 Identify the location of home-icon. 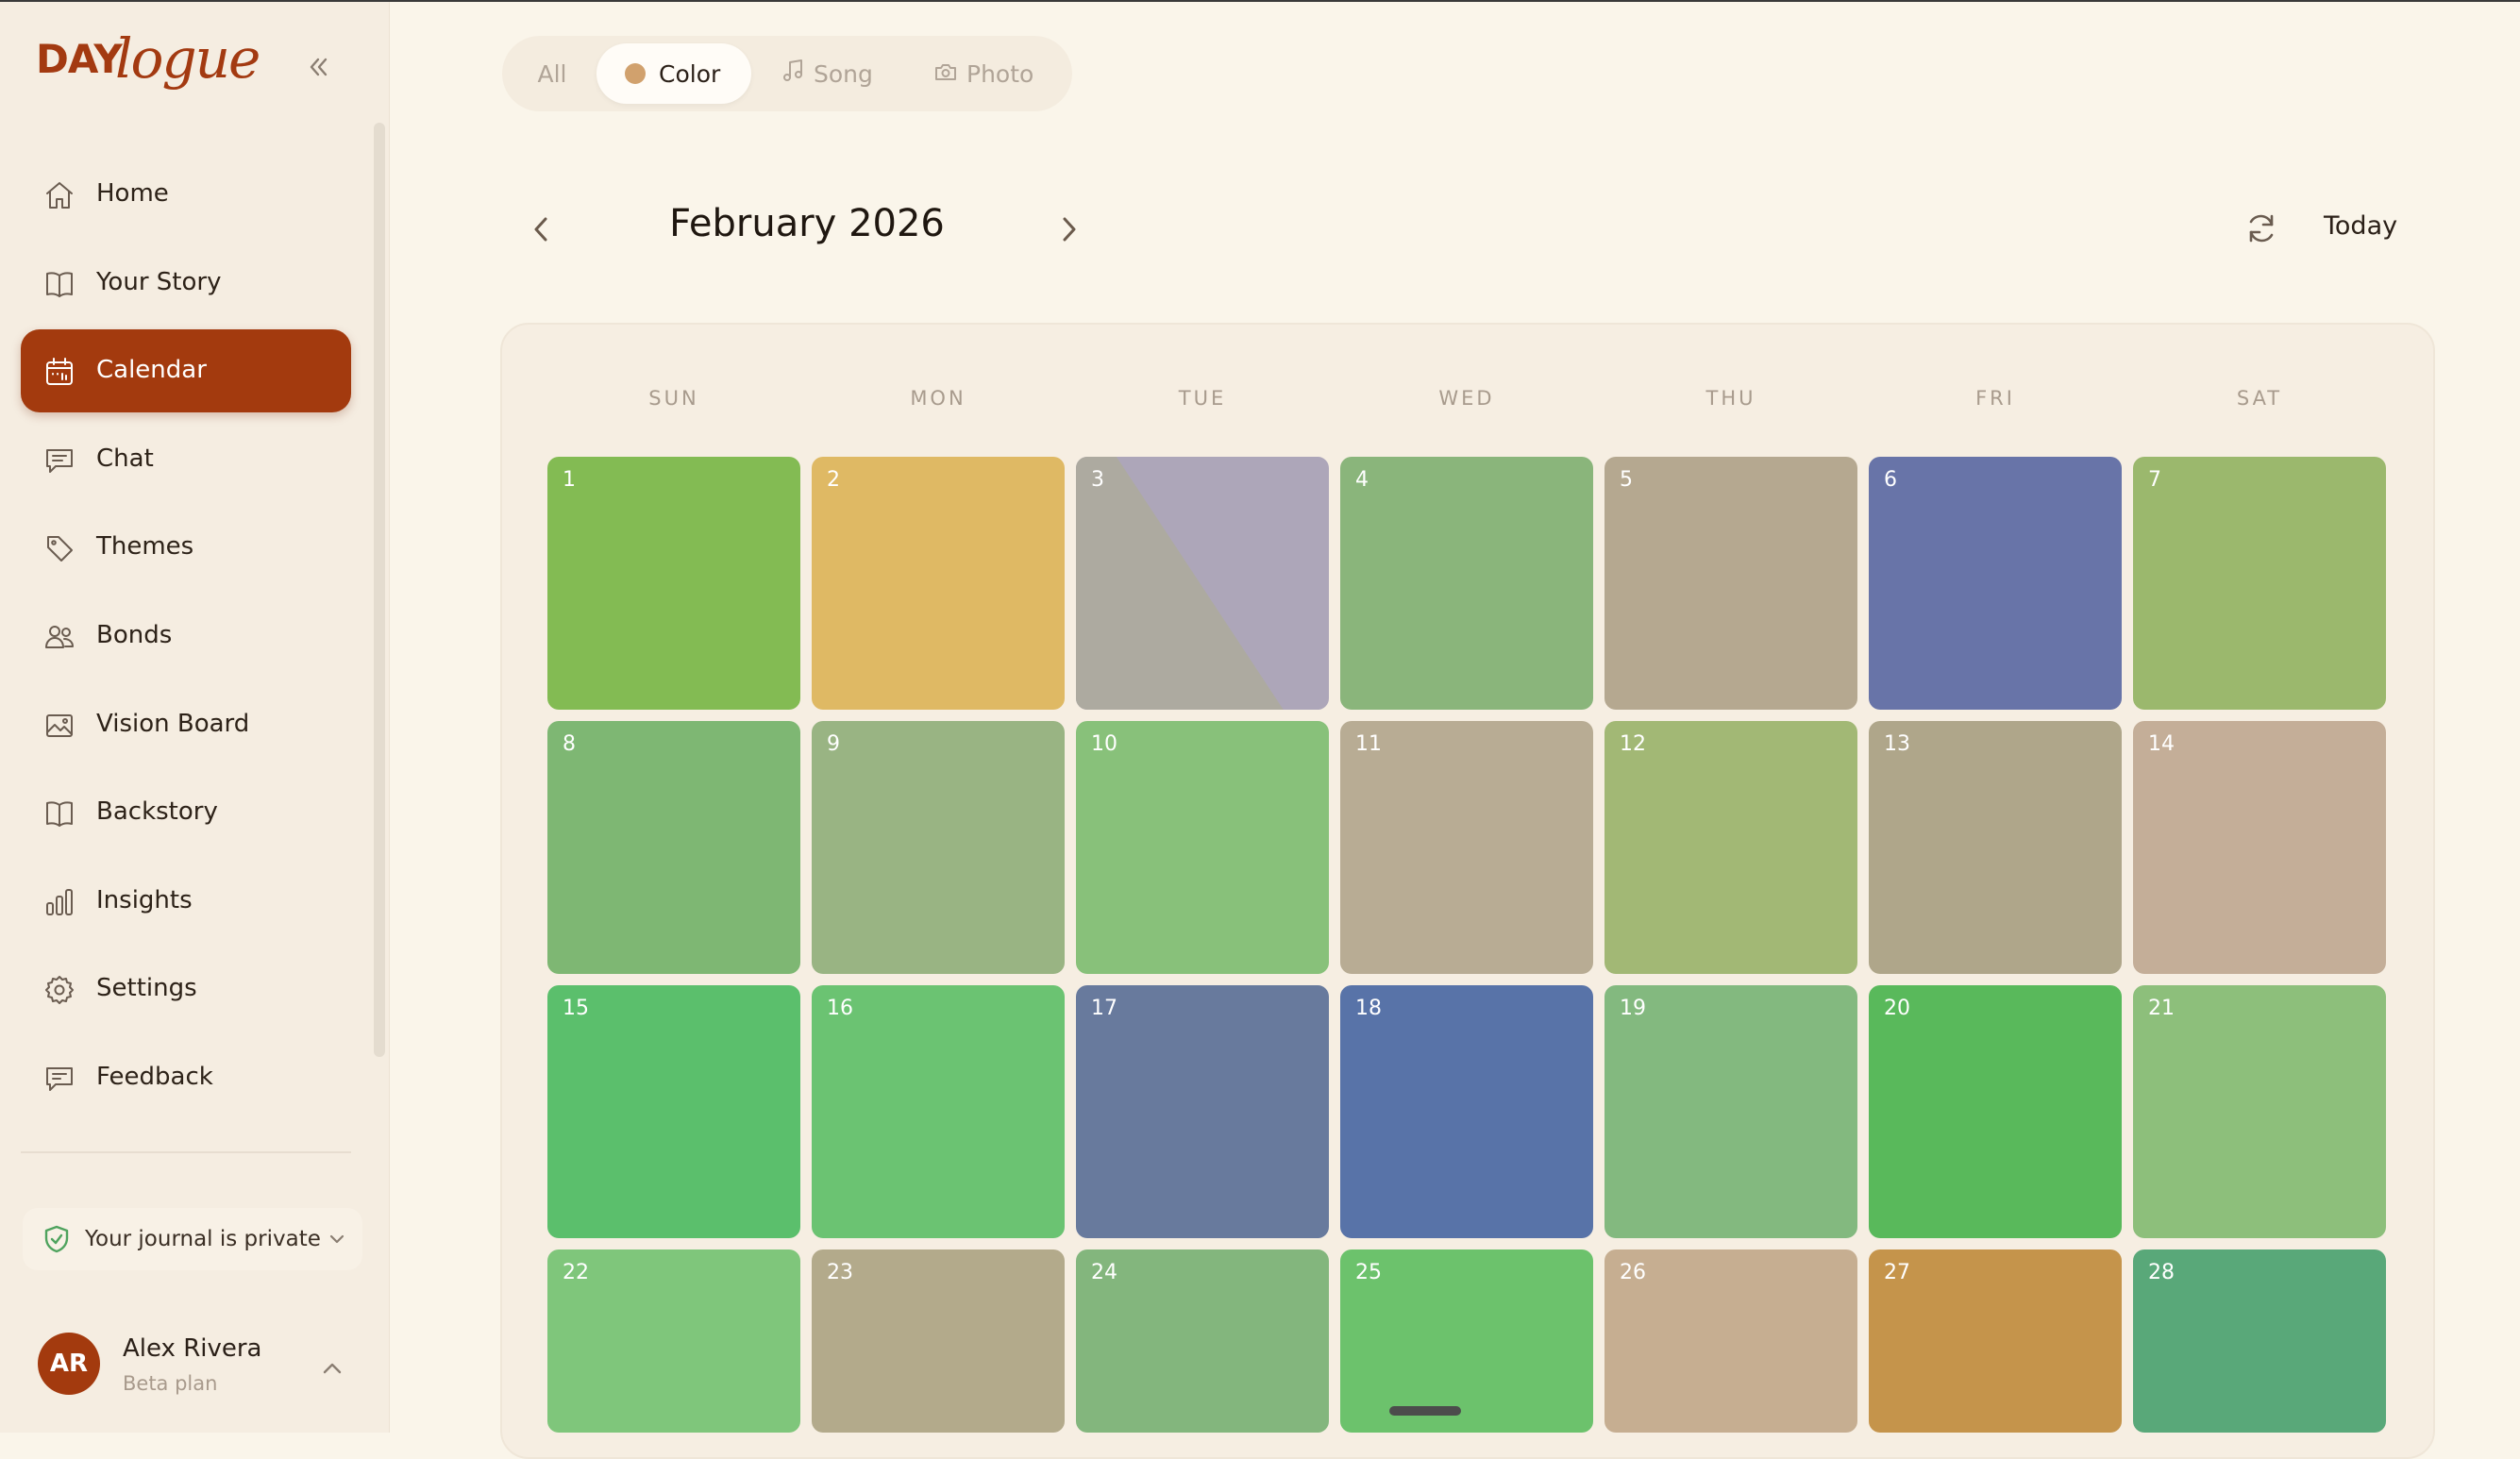
(59, 195).